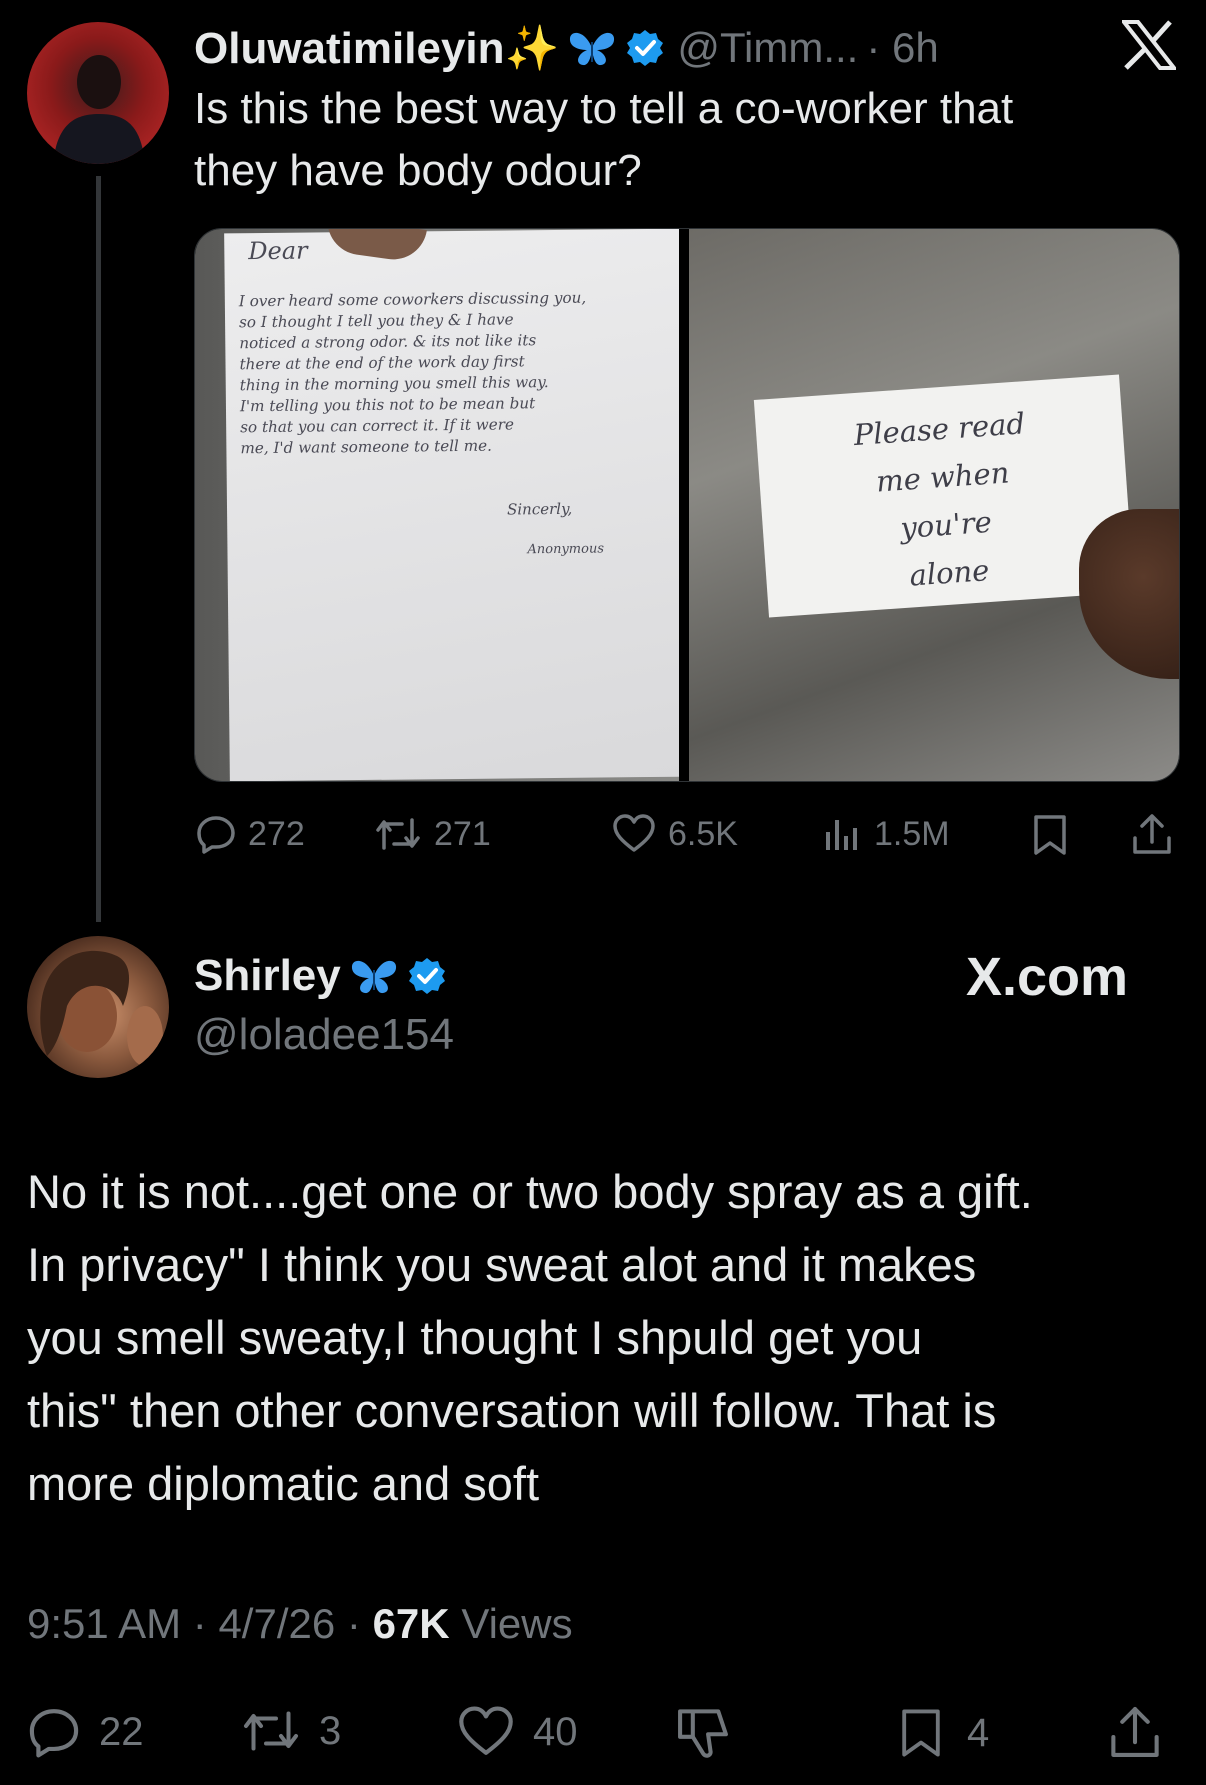 This screenshot has height=1785, width=1206. Describe the element at coordinates (283, 1483) in the screenshot. I see `reply-text-line: more diplomatic and soft` at that location.